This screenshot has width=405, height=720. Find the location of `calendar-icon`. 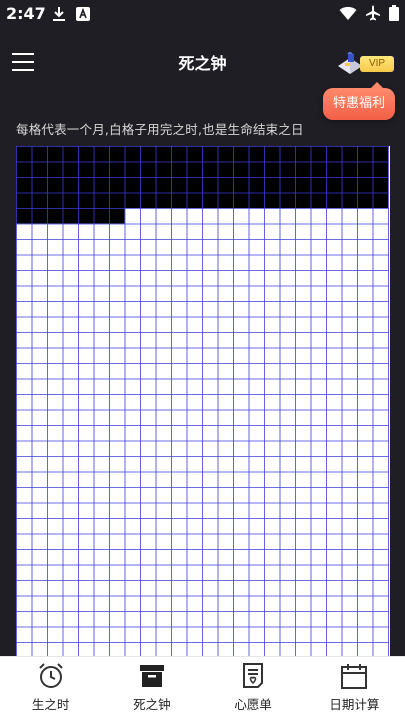

calendar-icon is located at coordinates (354, 676).